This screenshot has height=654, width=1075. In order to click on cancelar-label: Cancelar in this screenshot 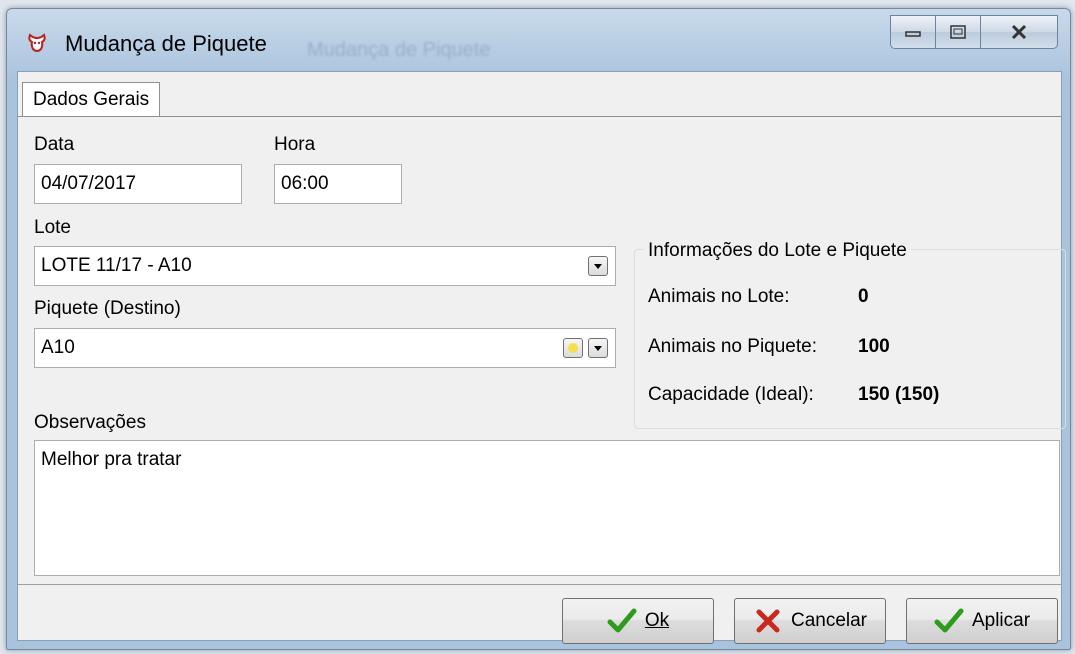, I will do `click(829, 620)`.